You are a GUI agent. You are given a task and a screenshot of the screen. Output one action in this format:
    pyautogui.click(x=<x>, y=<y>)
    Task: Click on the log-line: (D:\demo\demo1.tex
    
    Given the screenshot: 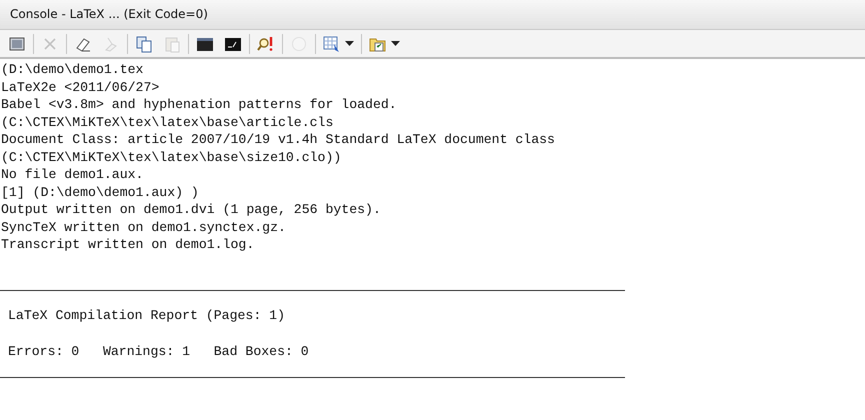 What is the action you would take?
    pyautogui.click(x=72, y=69)
    